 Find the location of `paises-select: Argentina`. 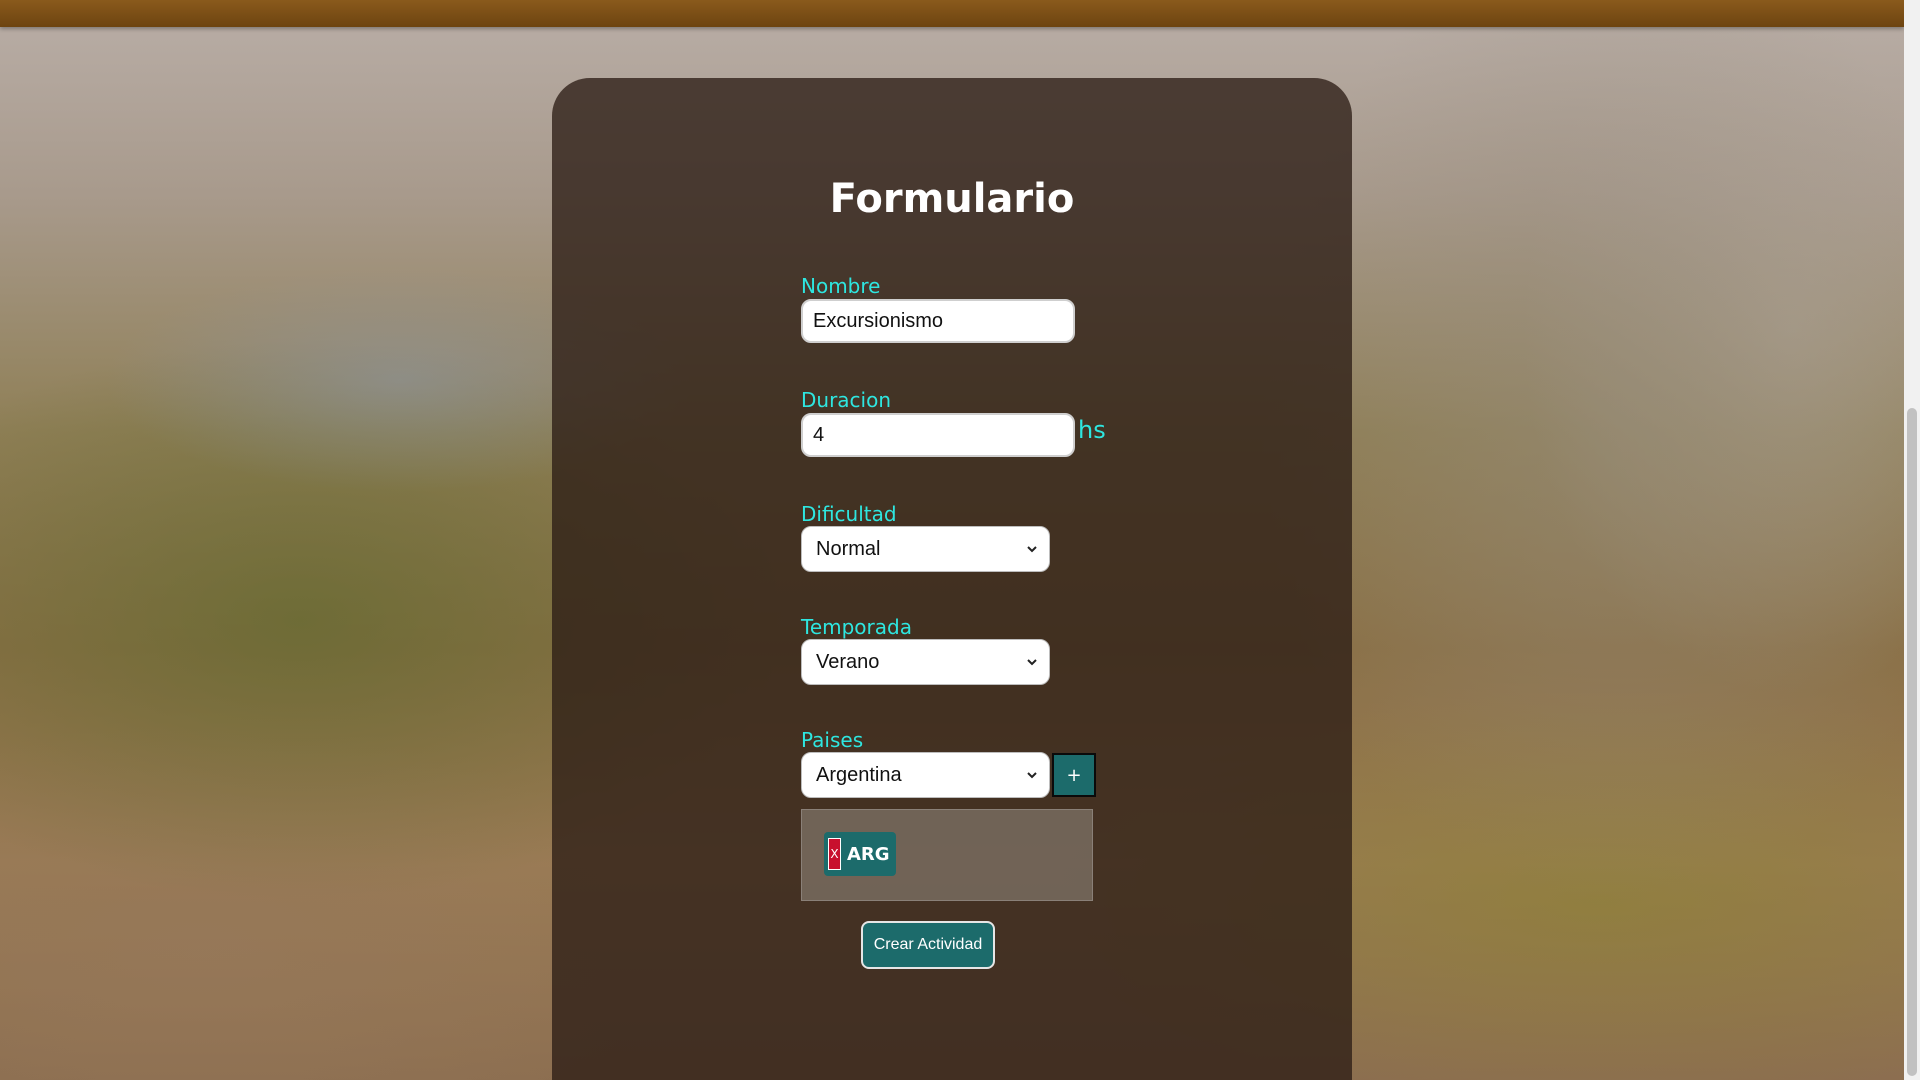

paises-select: Argentina is located at coordinates (925, 775).